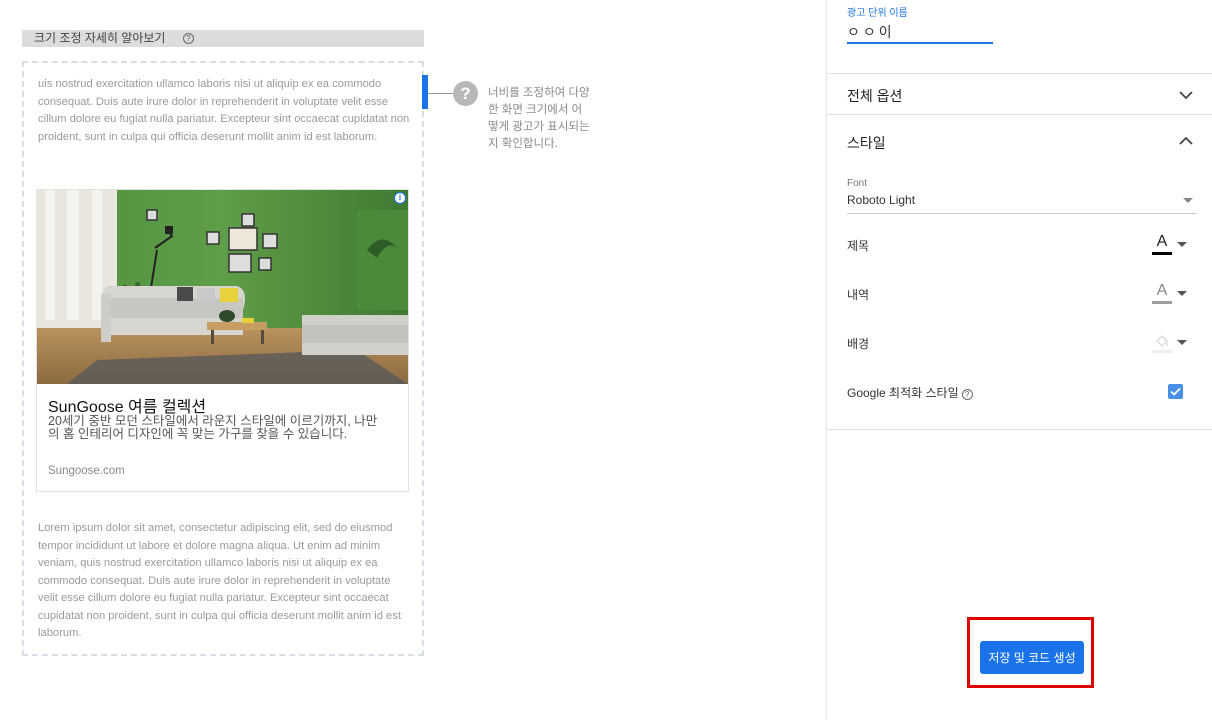 The height and width of the screenshot is (720, 1212). Describe the element at coordinates (920, 32) in the screenshot. I see `ad-unit-name-input` at that location.